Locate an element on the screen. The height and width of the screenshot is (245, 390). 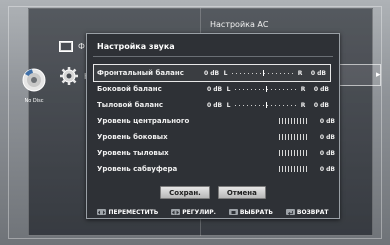
row-label: Уровень тыловых is located at coordinates (133, 153).